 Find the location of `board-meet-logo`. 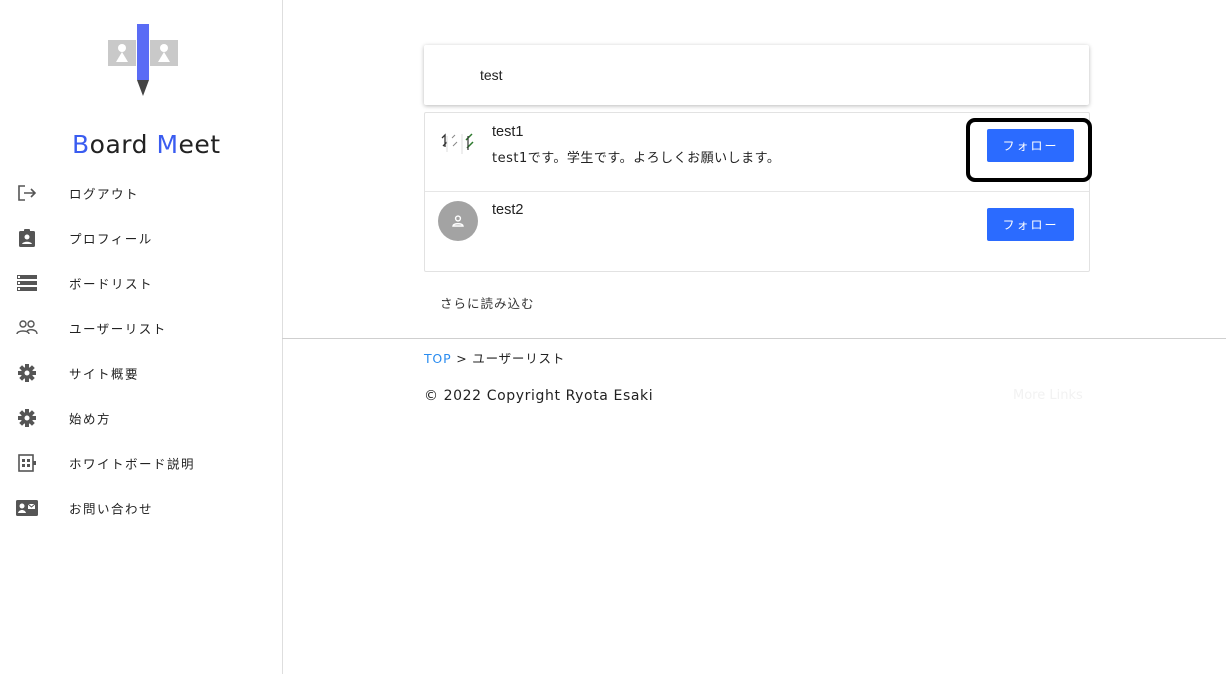

board-meet-logo is located at coordinates (143, 60).